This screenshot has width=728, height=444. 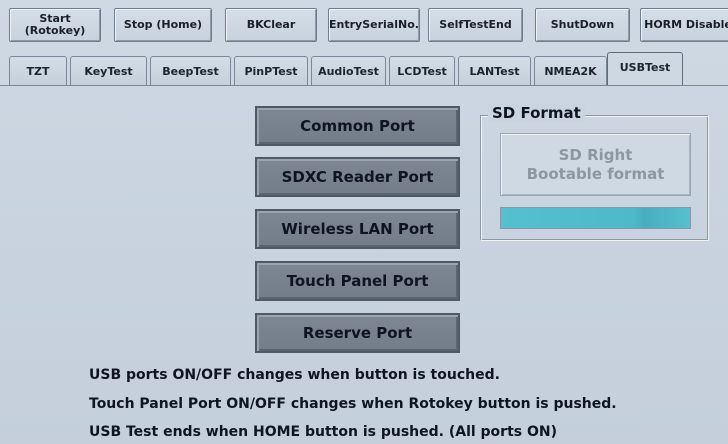 I want to click on tab-audiotest: AudioTest, so click(x=348, y=70).